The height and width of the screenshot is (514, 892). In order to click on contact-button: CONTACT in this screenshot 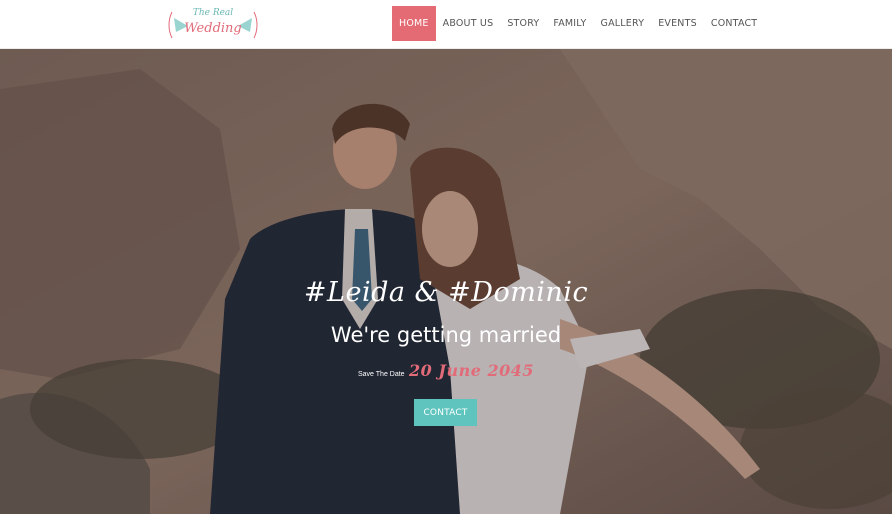, I will do `click(445, 412)`.